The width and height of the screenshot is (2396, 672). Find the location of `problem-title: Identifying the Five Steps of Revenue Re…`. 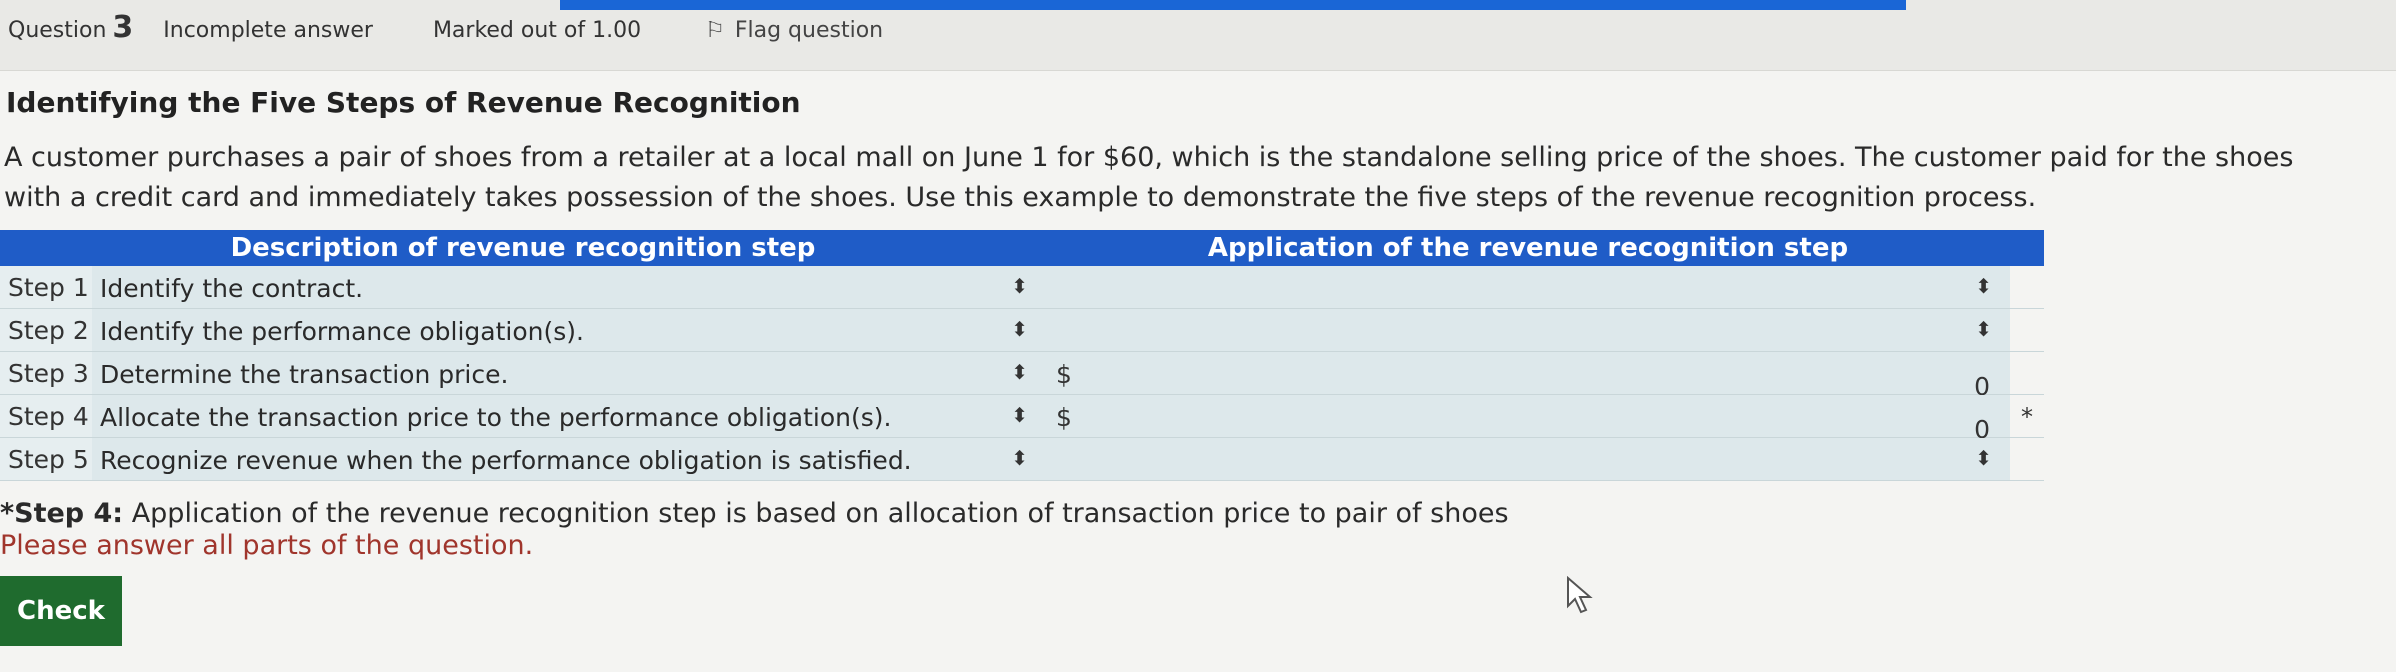

problem-title: Identifying the Five Steps of Revenue Re… is located at coordinates (403, 102).